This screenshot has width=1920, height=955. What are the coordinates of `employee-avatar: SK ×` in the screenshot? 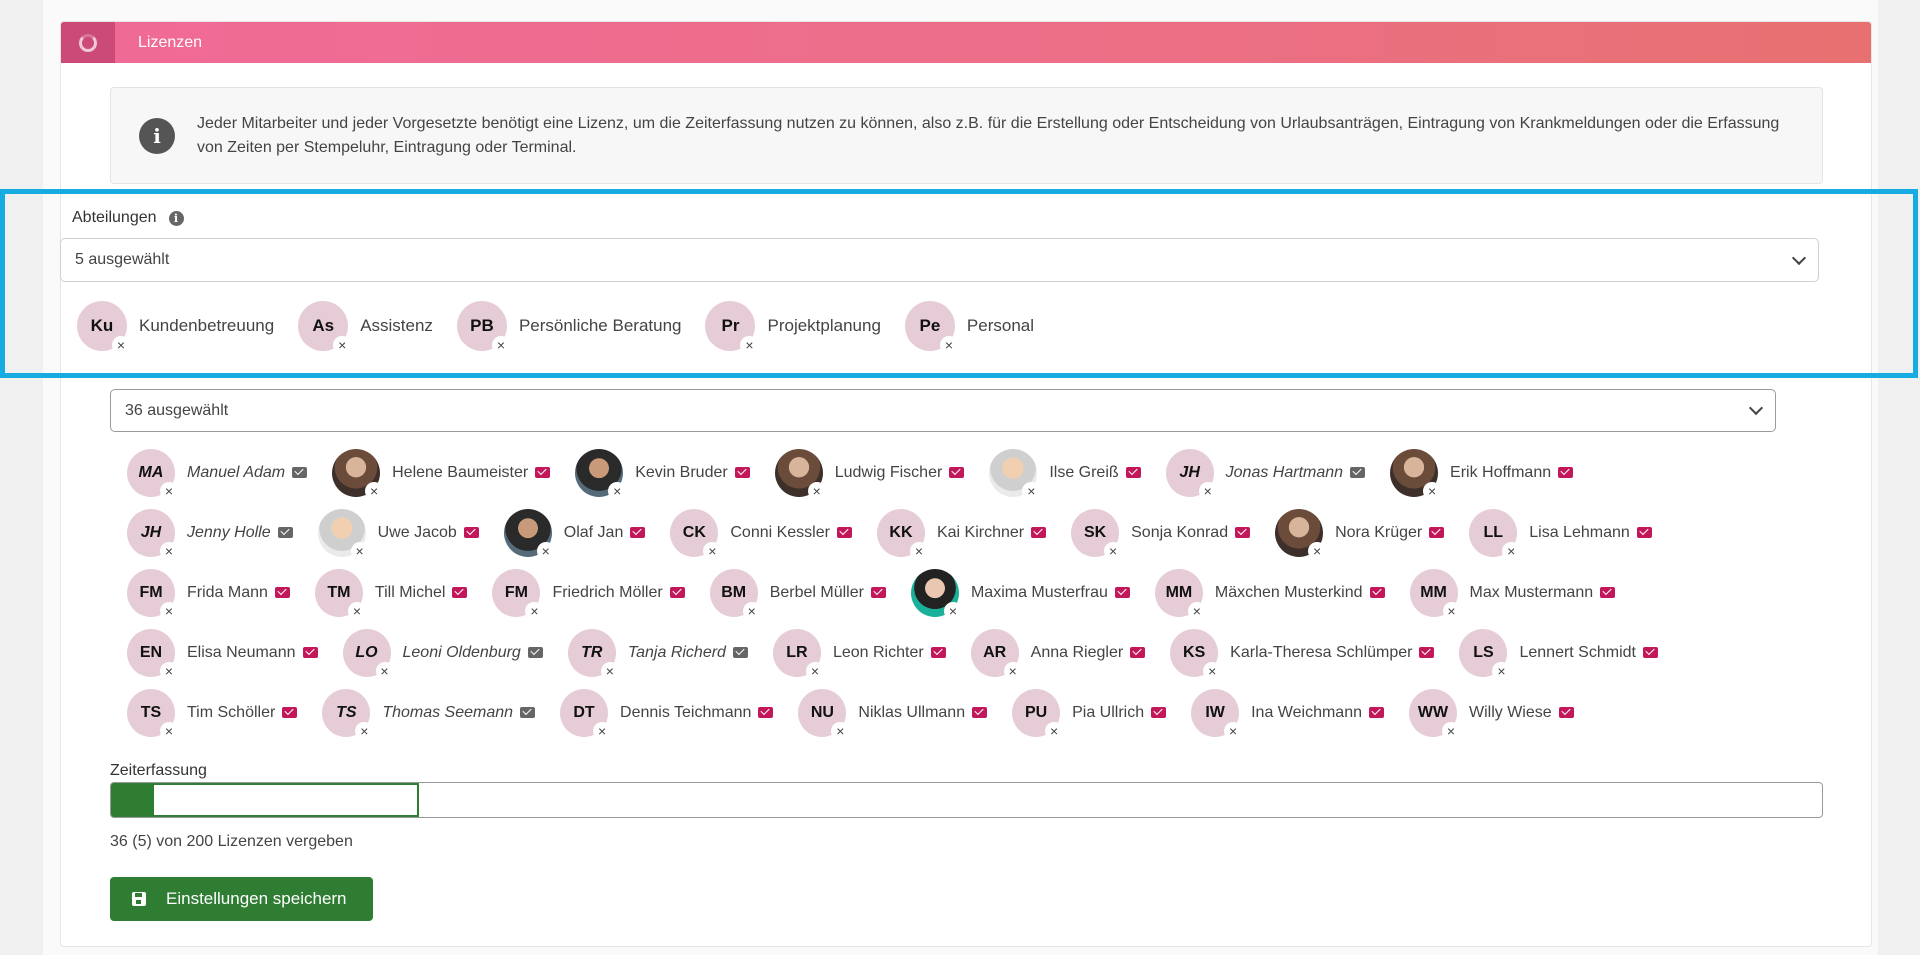 It's located at (1097, 534).